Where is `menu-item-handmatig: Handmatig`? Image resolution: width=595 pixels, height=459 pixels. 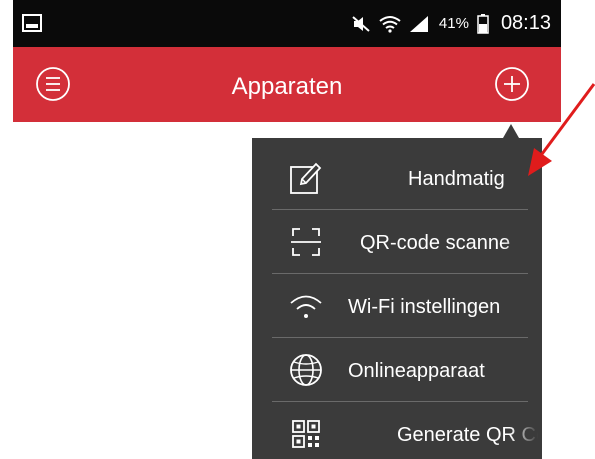 menu-item-handmatig: Handmatig is located at coordinates (397, 178).